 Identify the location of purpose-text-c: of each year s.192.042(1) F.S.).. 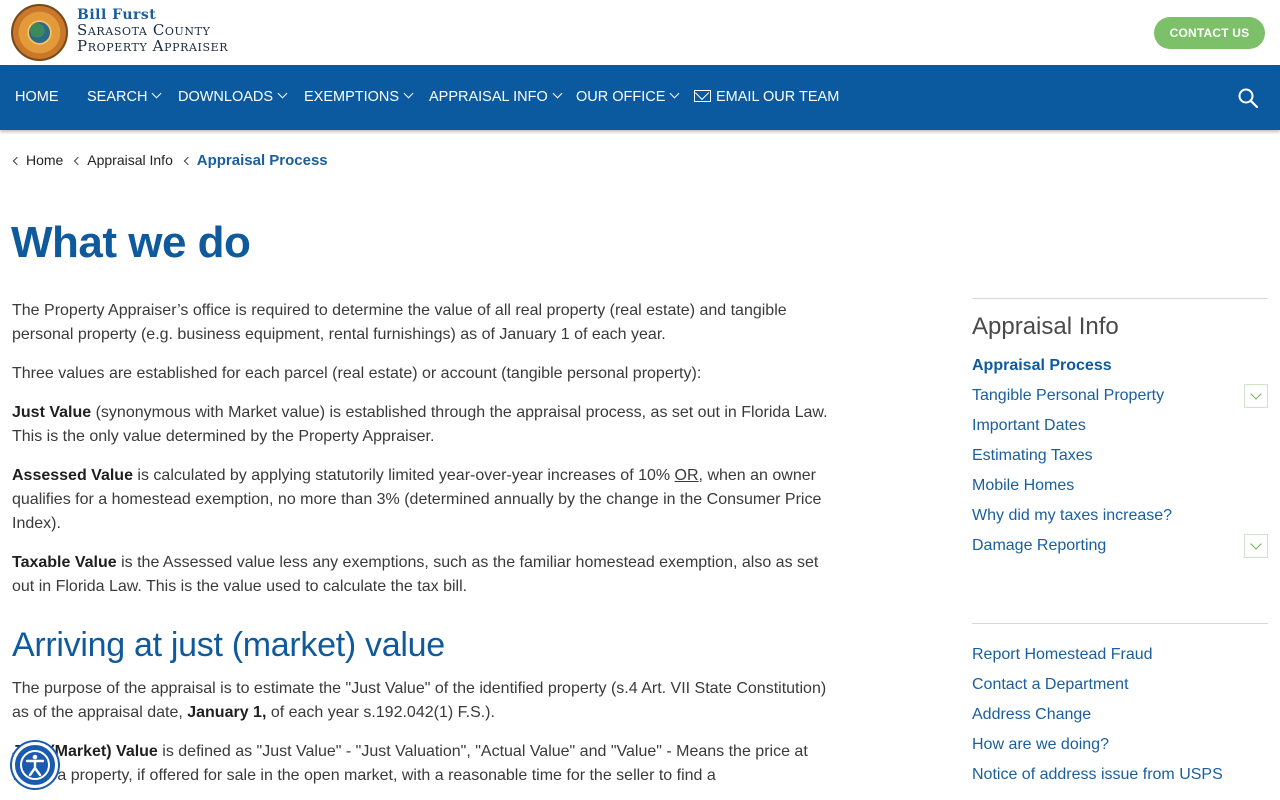
(380, 712).